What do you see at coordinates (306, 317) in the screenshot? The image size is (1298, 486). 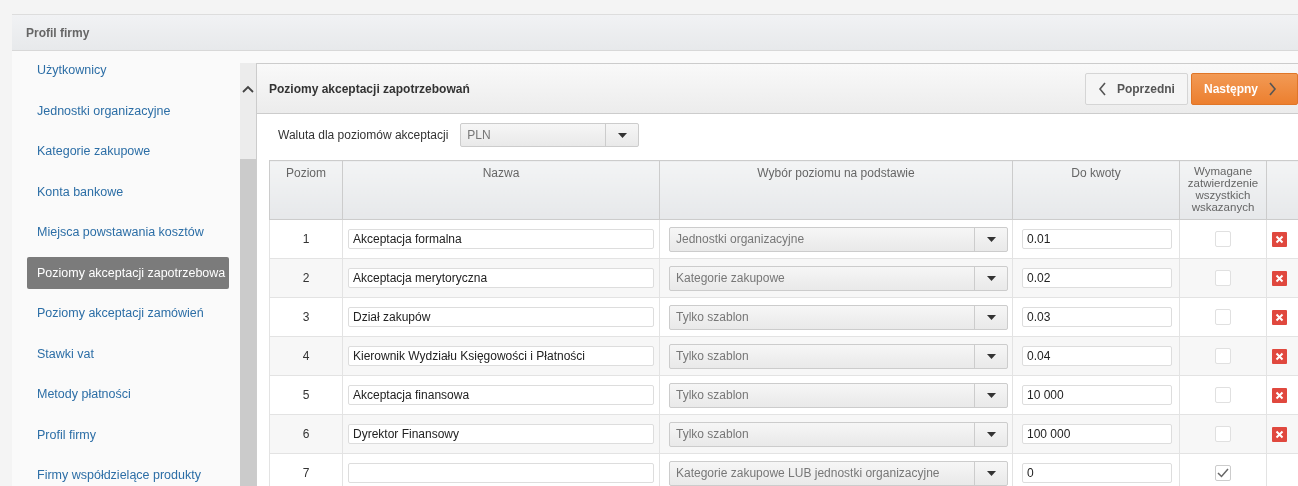 I see `level-number: 3` at bounding box center [306, 317].